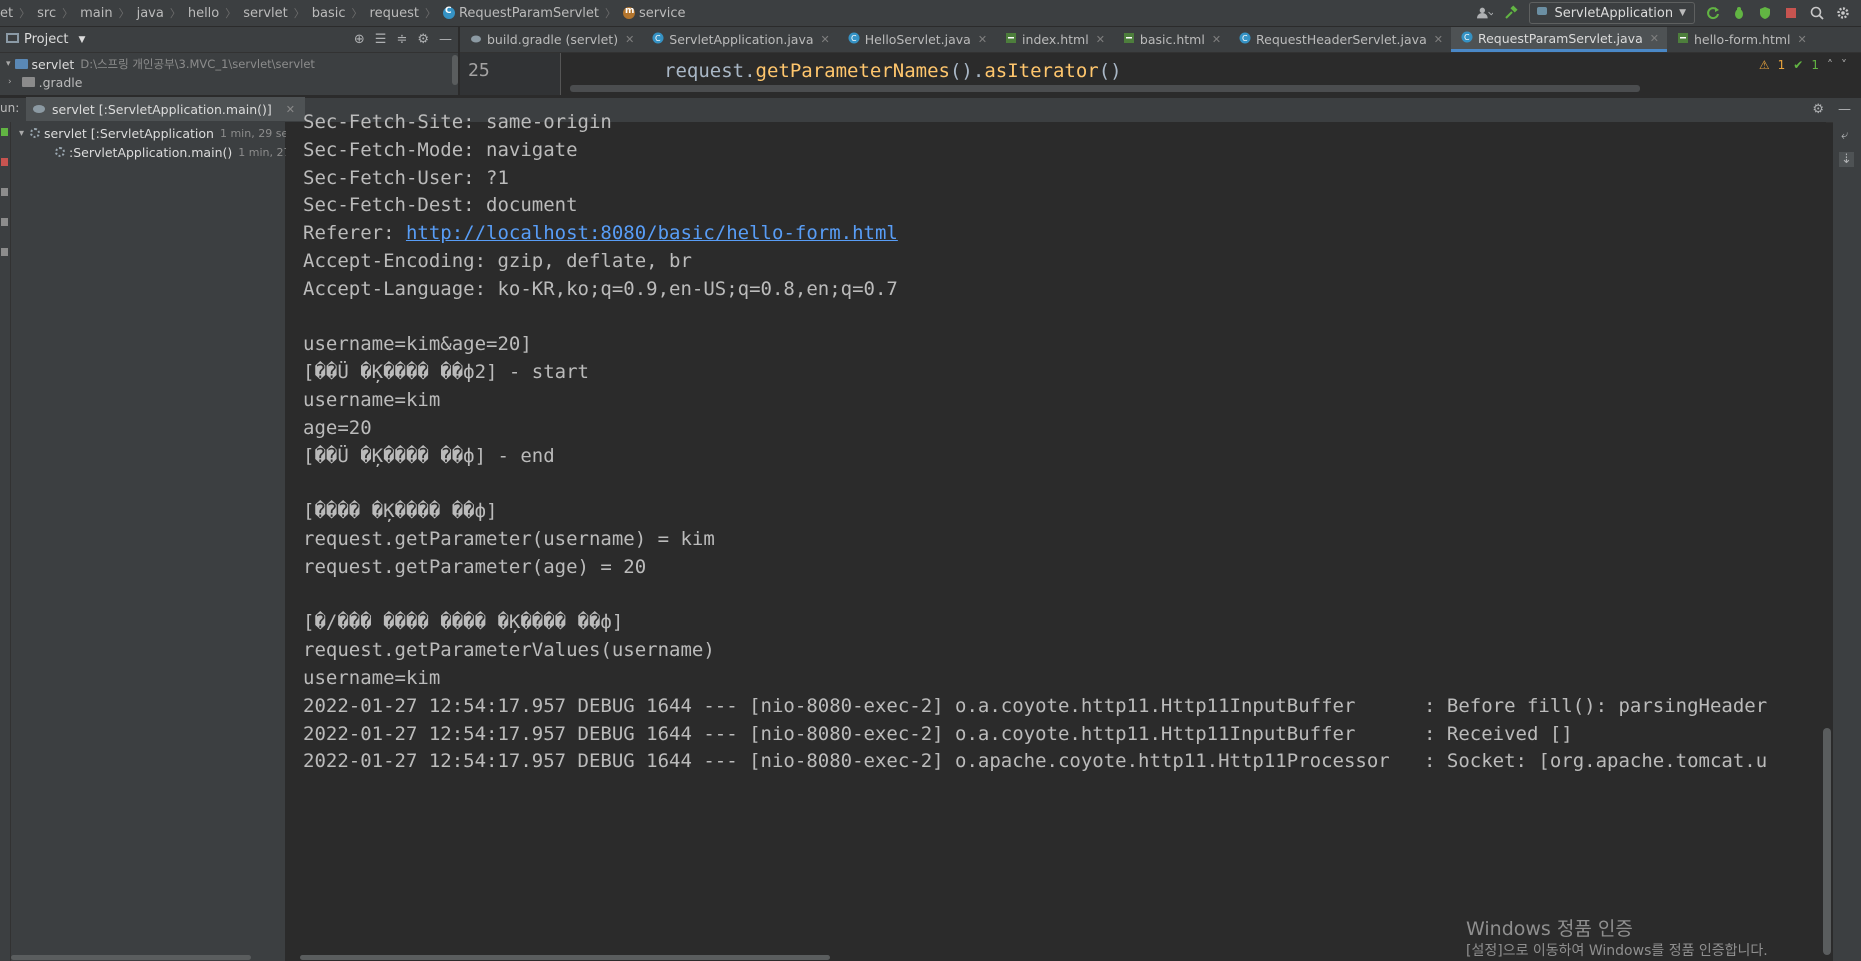 The height and width of the screenshot is (961, 1861). What do you see at coordinates (509, 539) in the screenshot?
I see `console-line-text: request.getParameter(username) = kim` at bounding box center [509, 539].